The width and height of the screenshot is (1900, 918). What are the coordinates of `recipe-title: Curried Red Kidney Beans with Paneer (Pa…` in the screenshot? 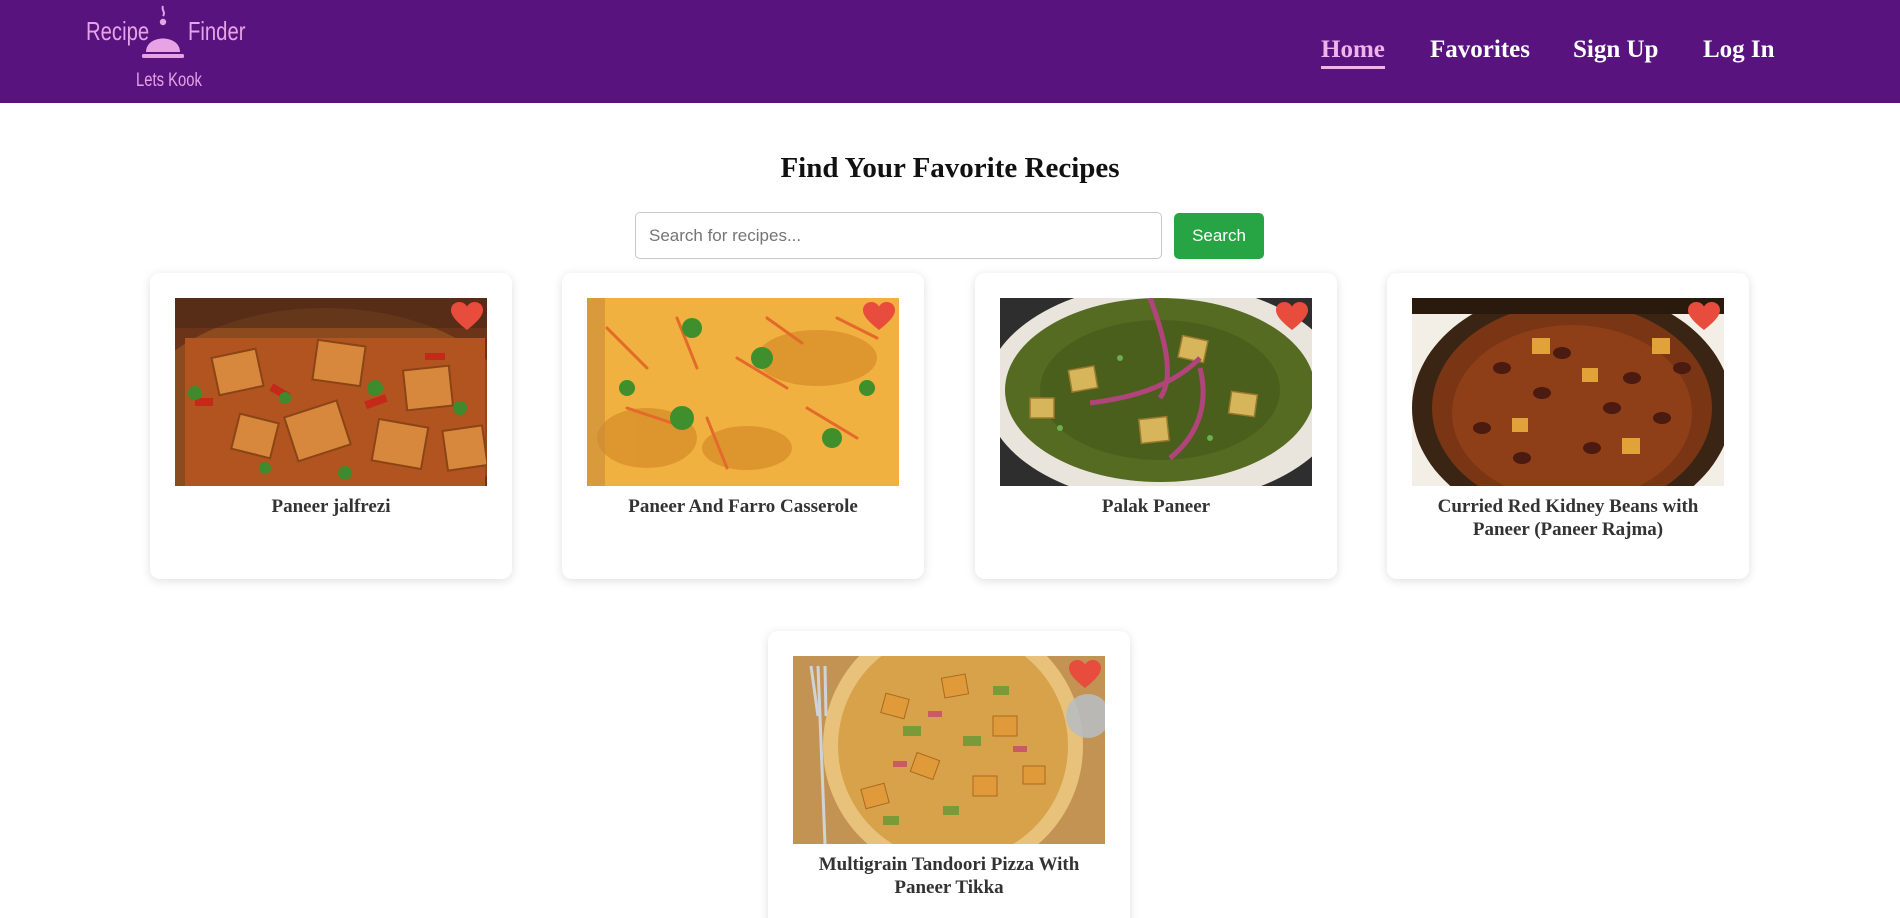 It's located at (1568, 518).